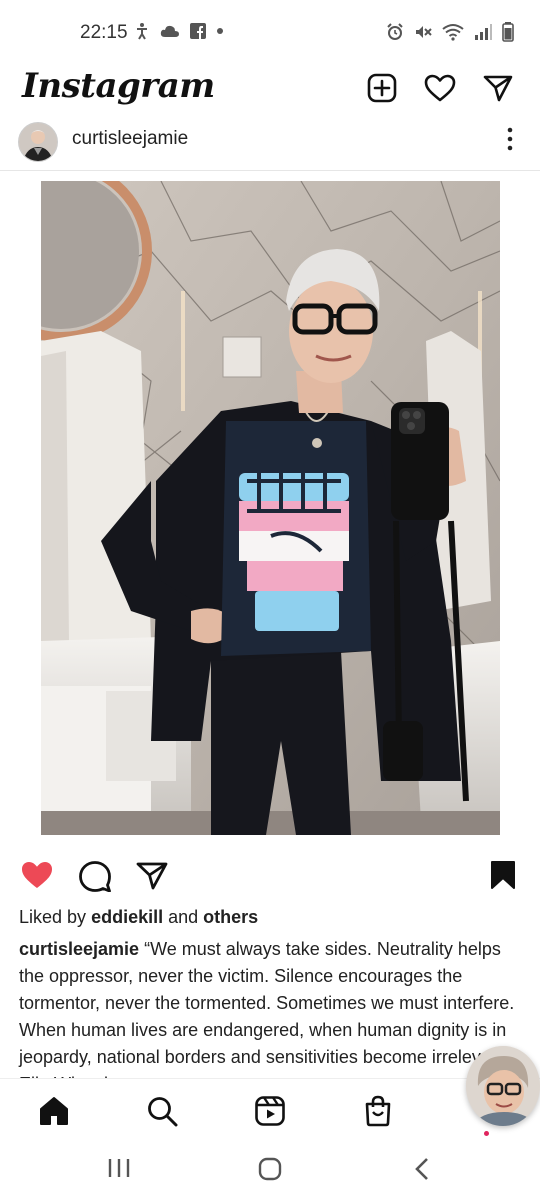 The height and width of the screenshot is (1200, 540). I want to click on author-avatar, so click(38, 142).